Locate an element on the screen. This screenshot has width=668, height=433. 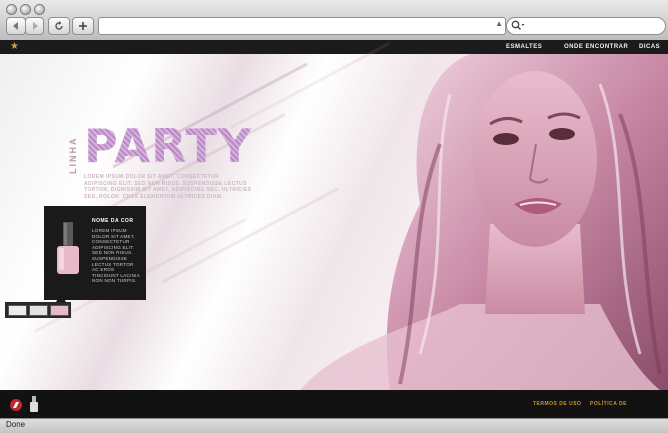
zoom-window-button is located at coordinates (39, 9).